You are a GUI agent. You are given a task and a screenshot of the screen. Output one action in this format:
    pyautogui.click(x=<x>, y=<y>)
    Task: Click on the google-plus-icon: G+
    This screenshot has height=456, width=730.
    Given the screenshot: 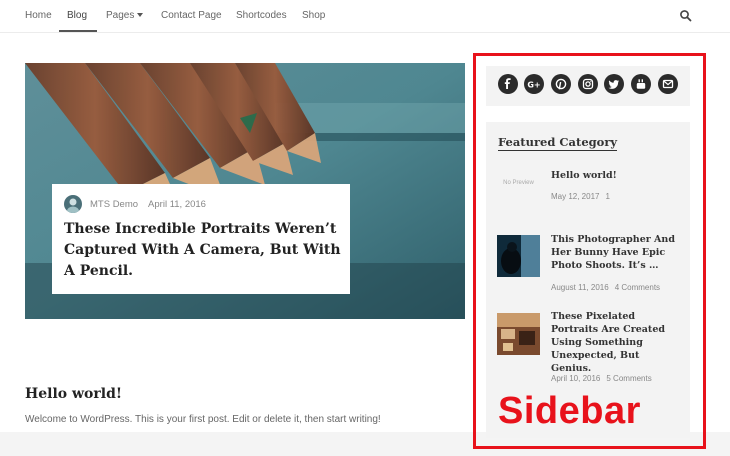 What is the action you would take?
    pyautogui.click(x=534, y=84)
    